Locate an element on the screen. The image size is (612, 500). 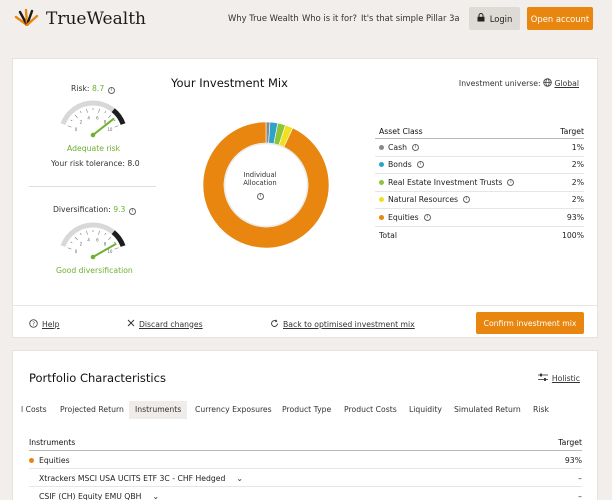
globe-icon is located at coordinates (547, 83).